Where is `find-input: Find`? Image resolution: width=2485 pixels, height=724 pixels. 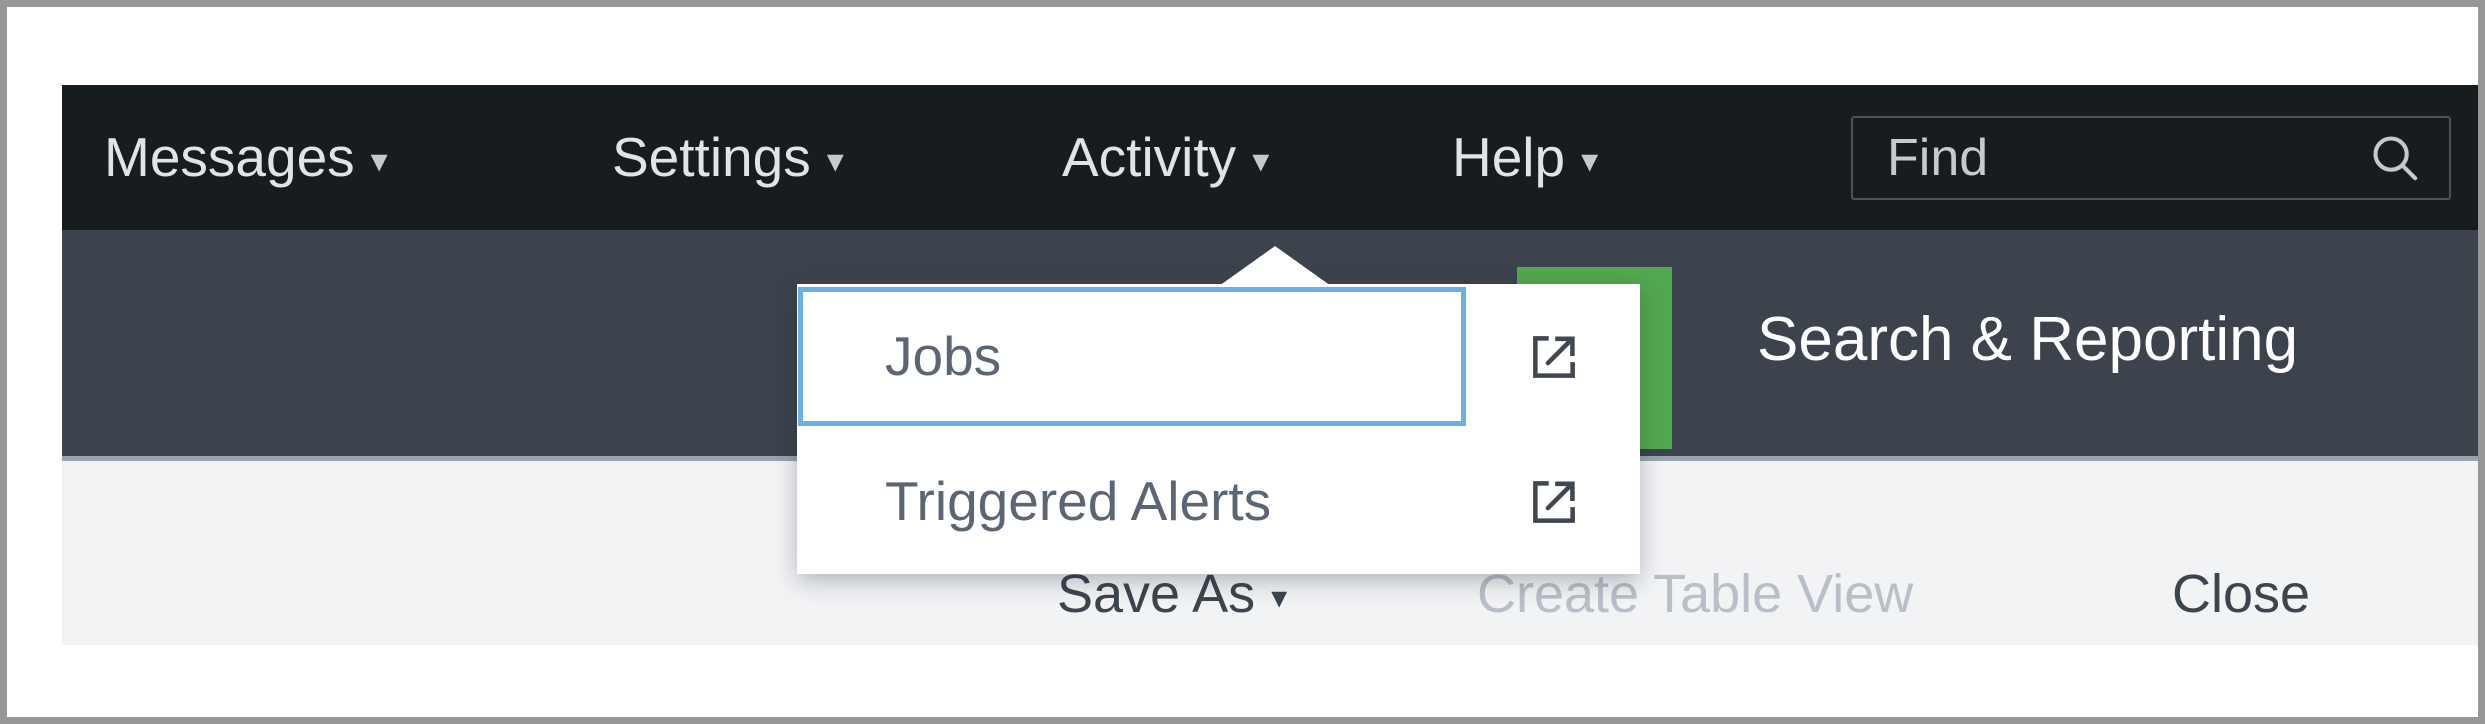 find-input: Find is located at coordinates (1937, 158).